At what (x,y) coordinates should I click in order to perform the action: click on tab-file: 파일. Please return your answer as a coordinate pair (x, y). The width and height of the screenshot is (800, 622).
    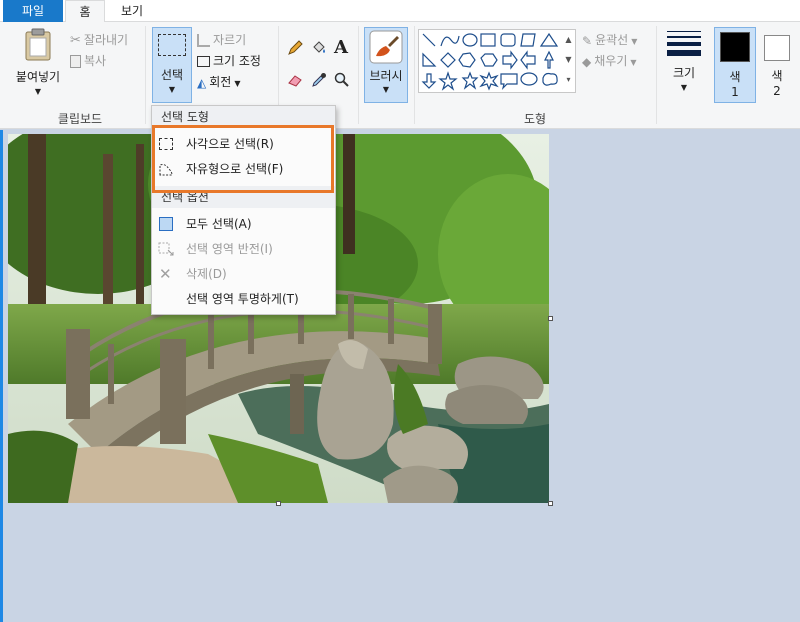
    Looking at the image, I should click on (33, 11).